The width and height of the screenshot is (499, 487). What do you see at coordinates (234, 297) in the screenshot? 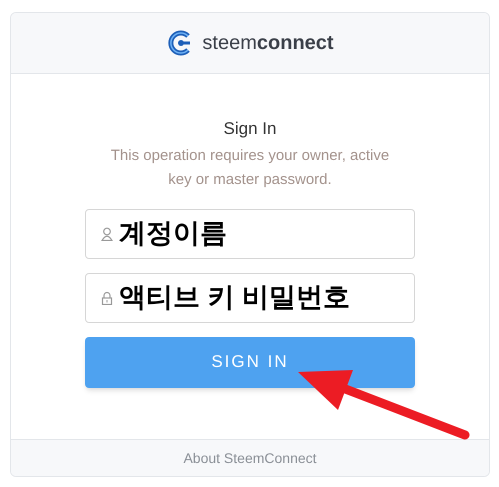
I see `annotation-text: 액티브 키 비밀번호` at bounding box center [234, 297].